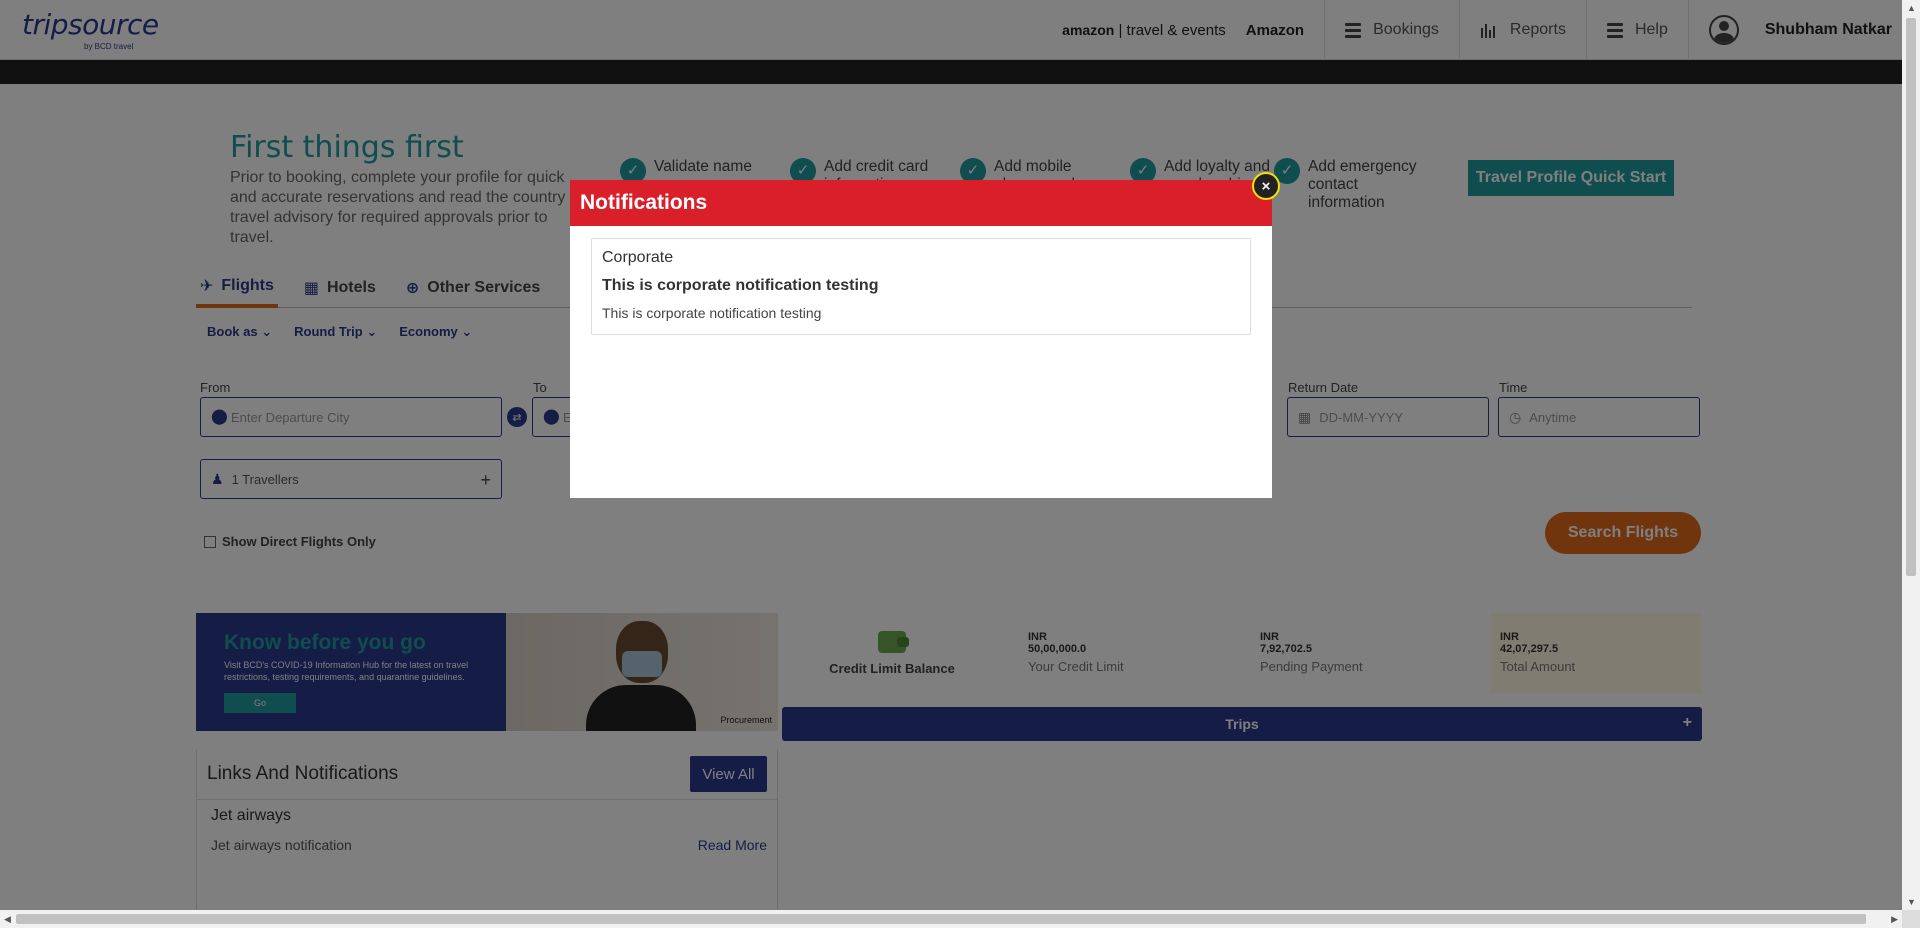 This screenshot has height=928, width=1920. Describe the element at coordinates (941, 919) in the screenshot. I see `horizontal-scroll-thumb` at that location.